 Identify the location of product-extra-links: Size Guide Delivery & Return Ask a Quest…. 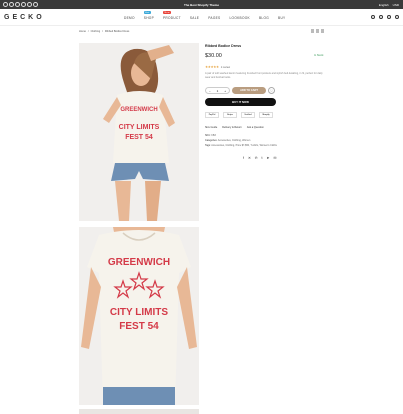
(234, 127).